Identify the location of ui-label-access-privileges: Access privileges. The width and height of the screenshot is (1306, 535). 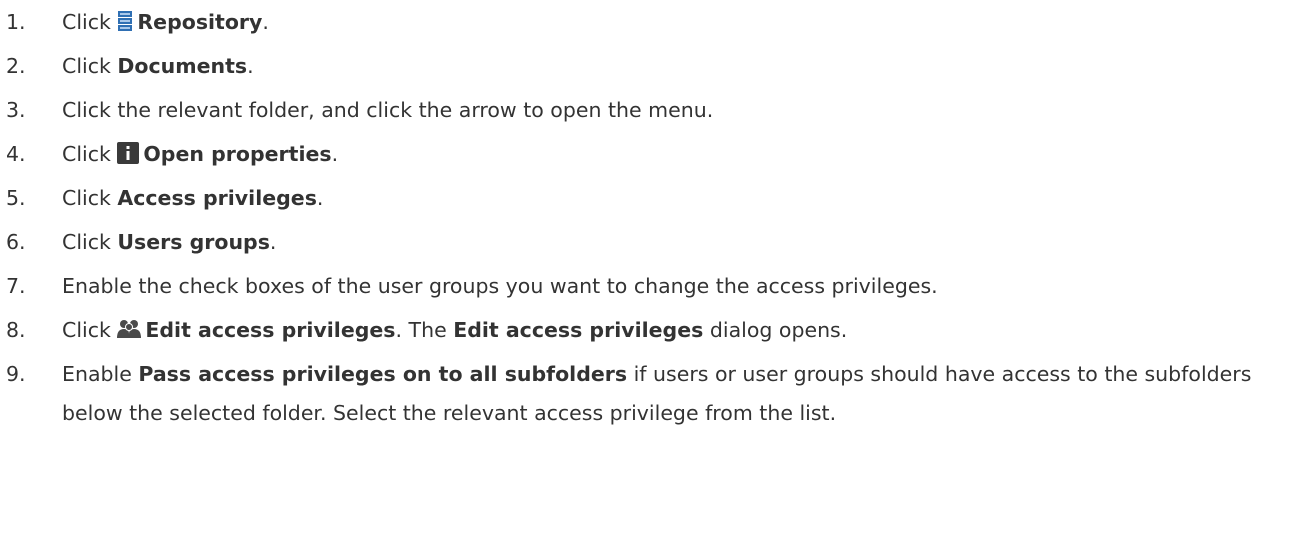
(217, 198).